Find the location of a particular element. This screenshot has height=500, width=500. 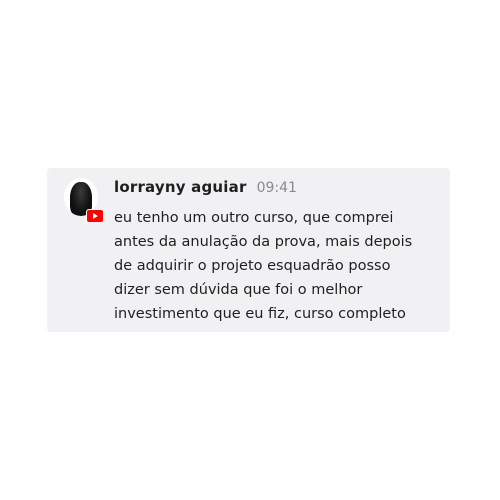

author-name: lorrayny aguiar is located at coordinates (180, 187).